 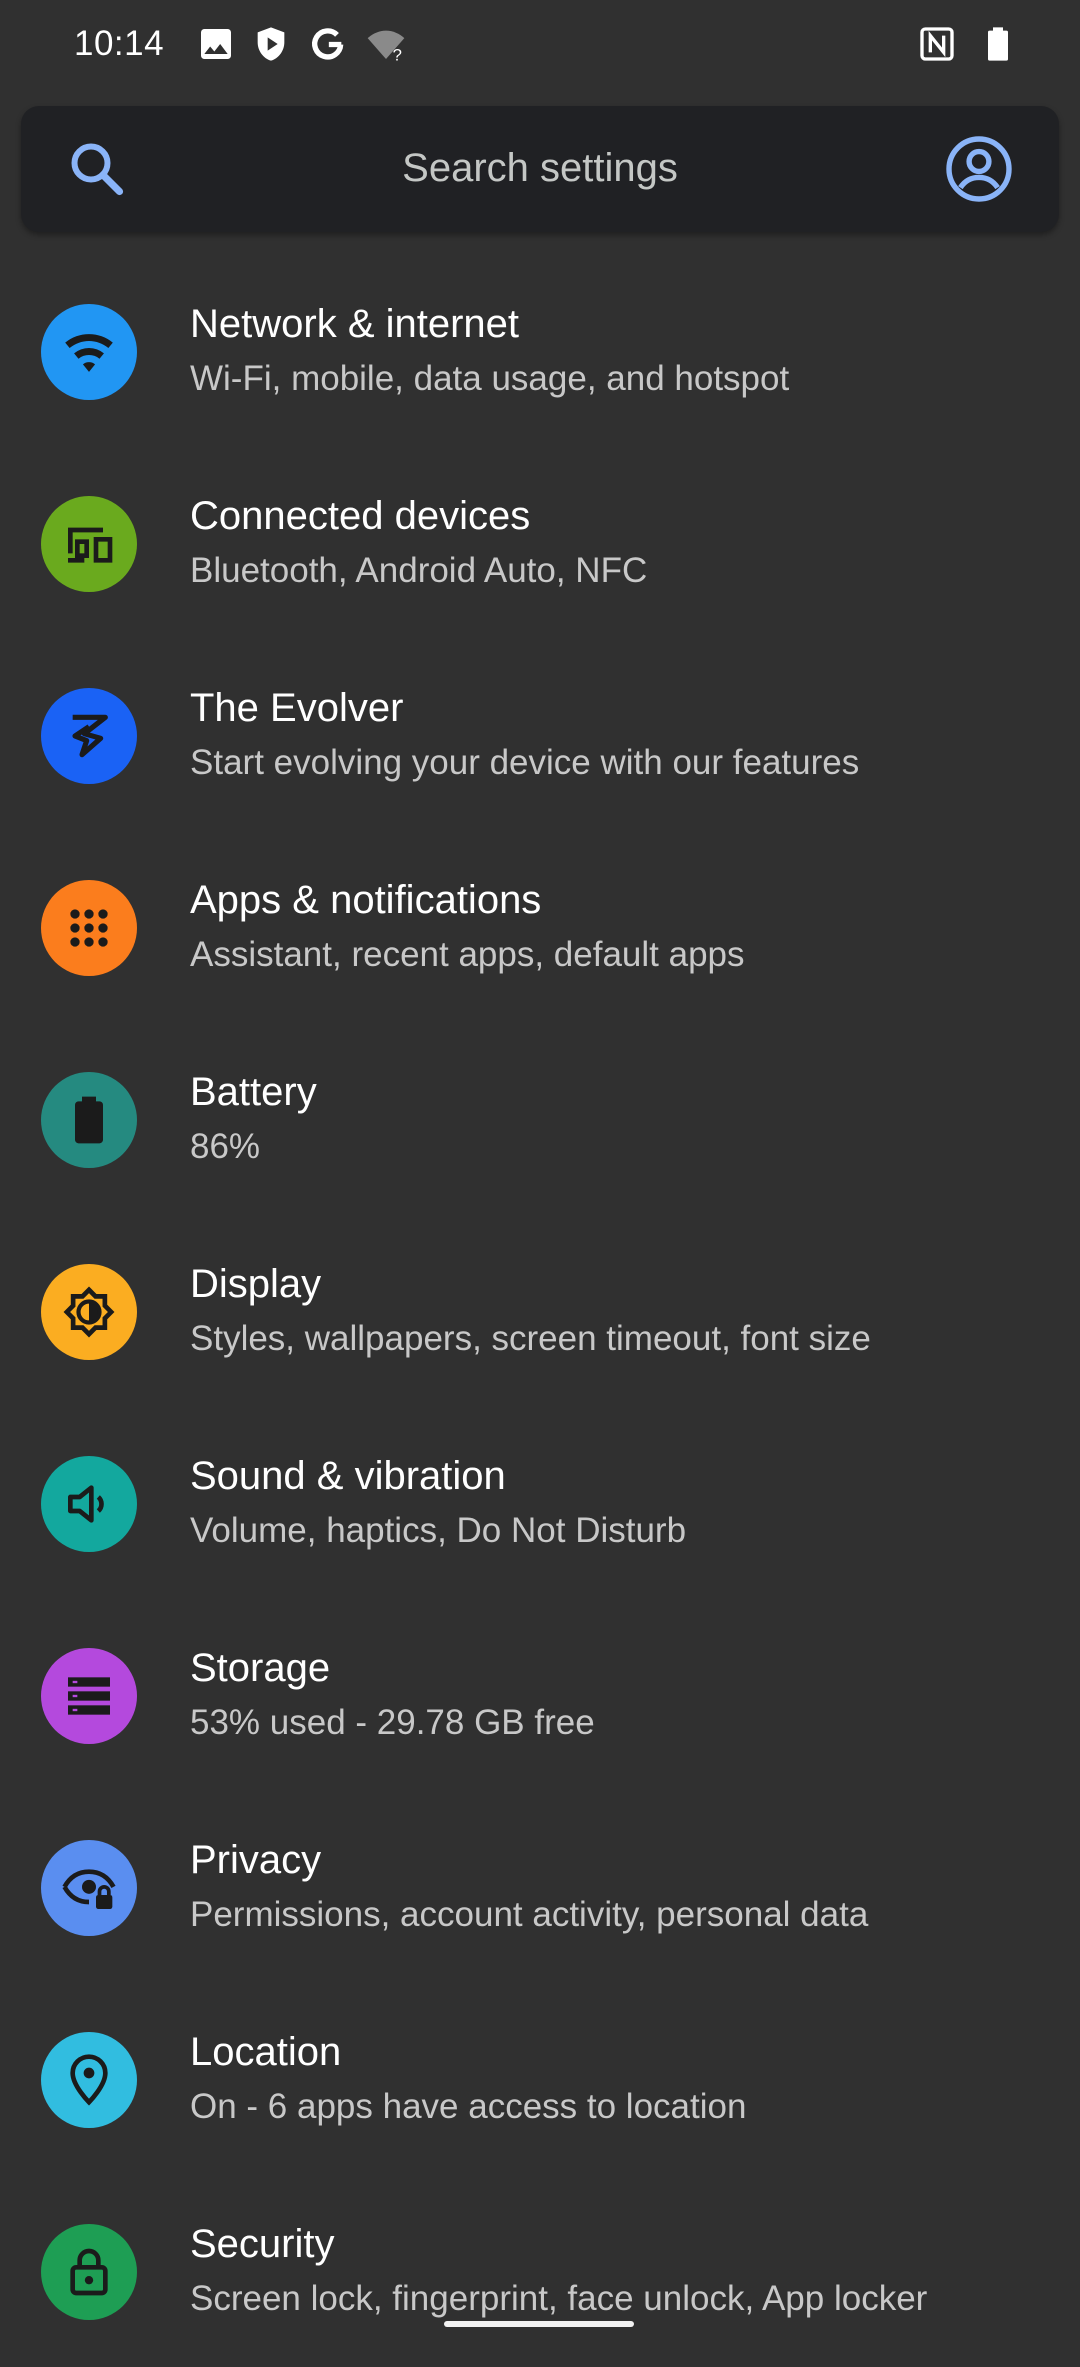 I want to click on item-summary: On - 6 apps have access to location, so click(x=468, y=2106).